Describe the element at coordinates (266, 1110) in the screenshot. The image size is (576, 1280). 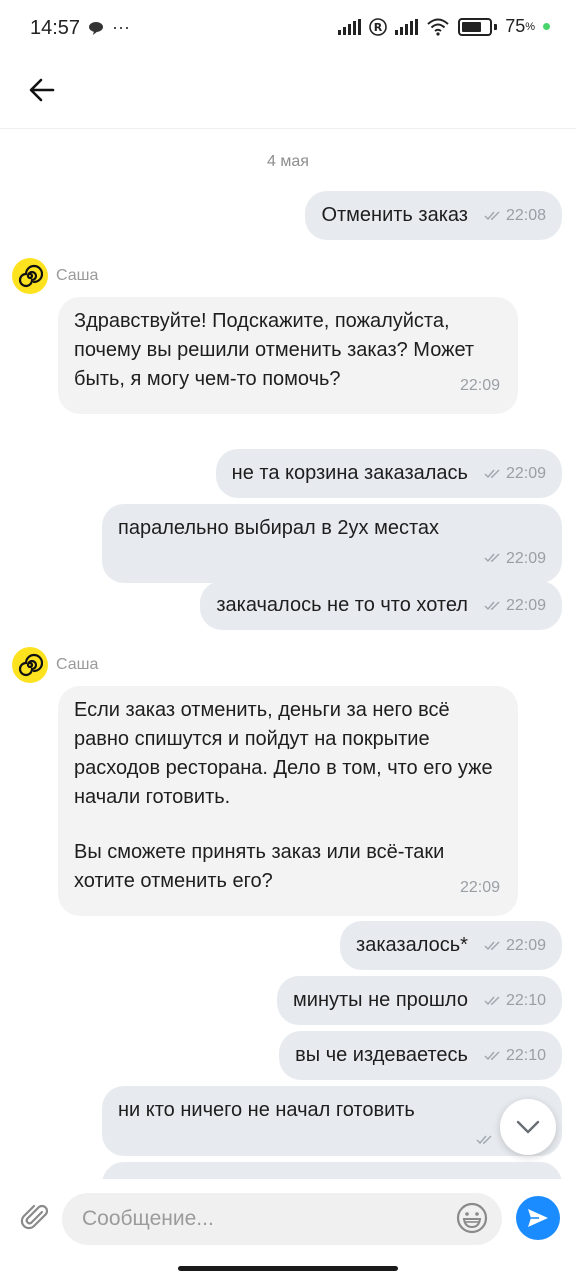
I see `message-text: ни кто ничего не начал готовить` at that location.